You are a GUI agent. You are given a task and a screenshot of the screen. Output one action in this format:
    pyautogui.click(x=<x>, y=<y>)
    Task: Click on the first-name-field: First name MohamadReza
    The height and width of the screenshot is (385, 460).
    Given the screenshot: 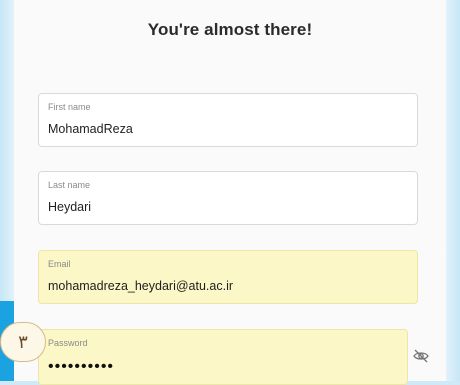 What is the action you would take?
    pyautogui.click(x=228, y=120)
    